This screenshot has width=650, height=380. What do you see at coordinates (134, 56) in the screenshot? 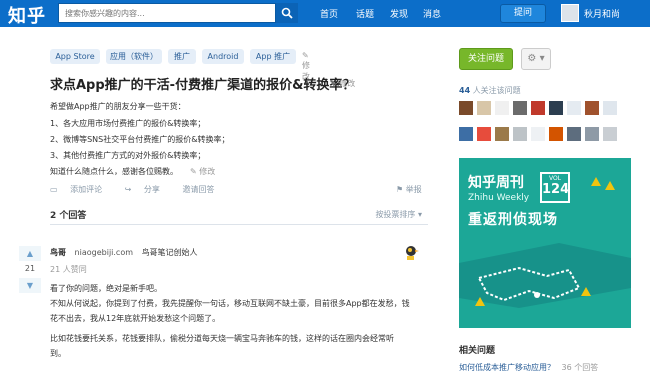
I see `tag-app-software: 应用（软件）` at bounding box center [134, 56].